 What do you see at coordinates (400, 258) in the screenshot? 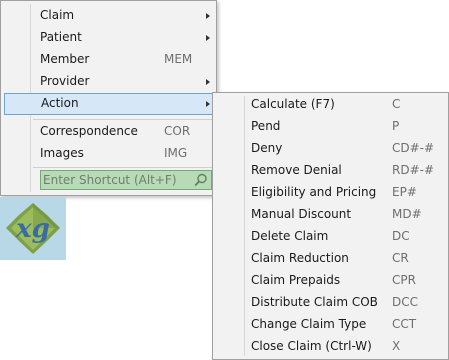
I see `menu-item-shortcut: CR` at bounding box center [400, 258].